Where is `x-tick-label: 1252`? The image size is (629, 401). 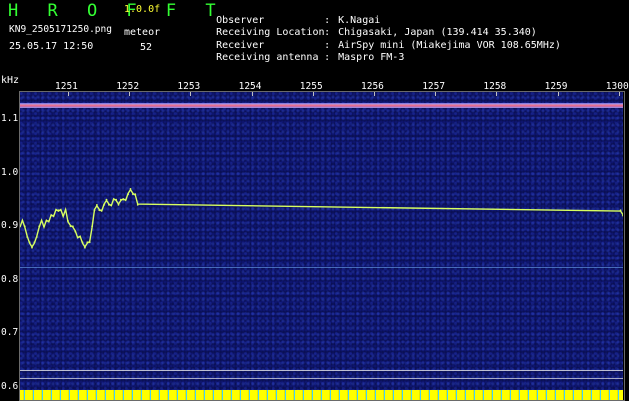
x-tick-label: 1252 is located at coordinates (128, 86).